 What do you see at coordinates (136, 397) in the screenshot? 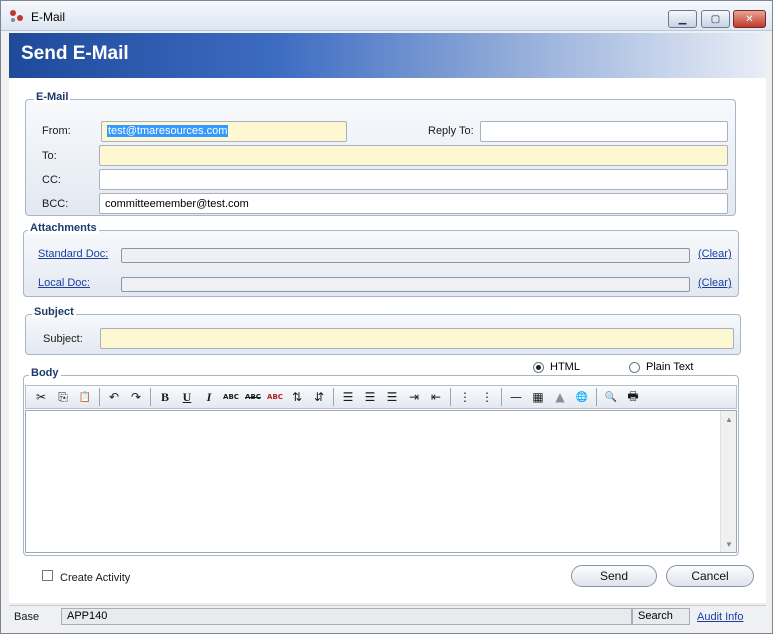
I see `redo-icon: ↷` at bounding box center [136, 397].